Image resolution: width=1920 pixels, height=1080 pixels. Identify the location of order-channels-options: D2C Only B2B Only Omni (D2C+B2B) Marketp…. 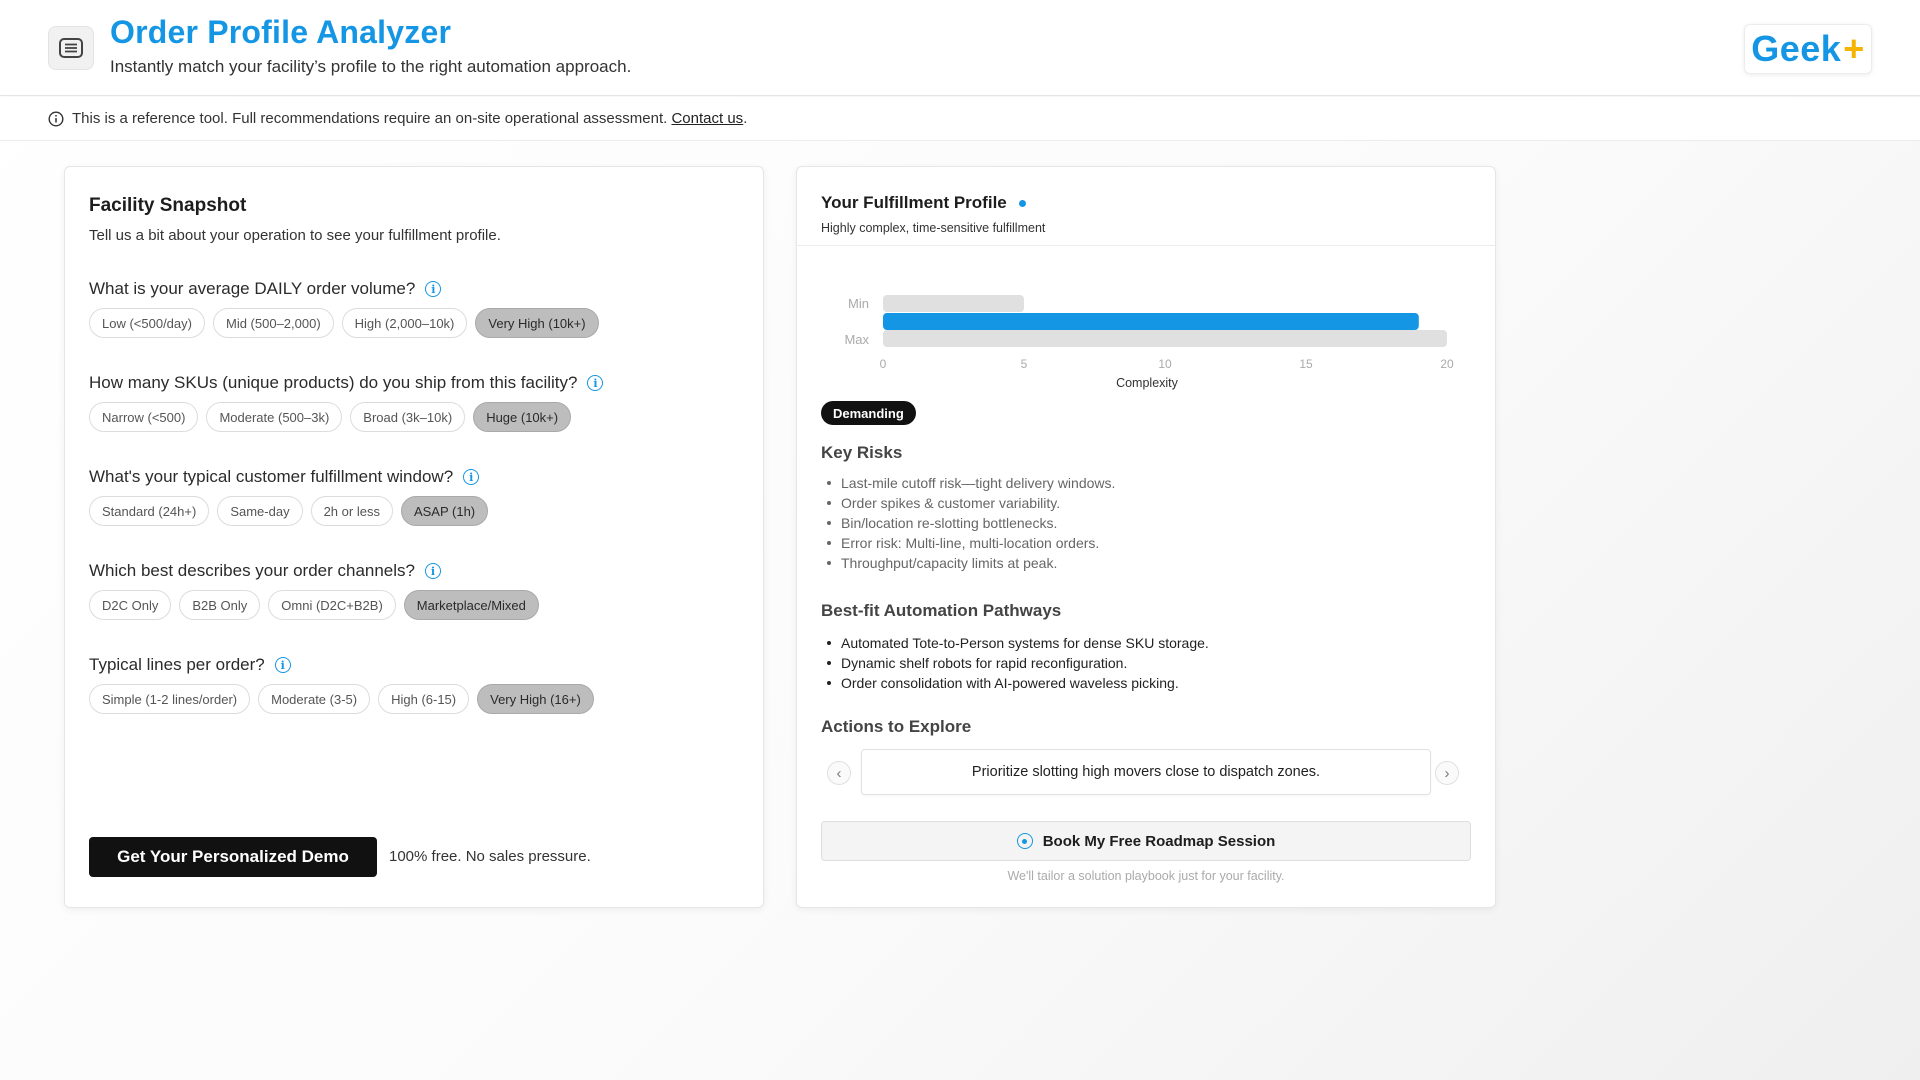
(314, 605).